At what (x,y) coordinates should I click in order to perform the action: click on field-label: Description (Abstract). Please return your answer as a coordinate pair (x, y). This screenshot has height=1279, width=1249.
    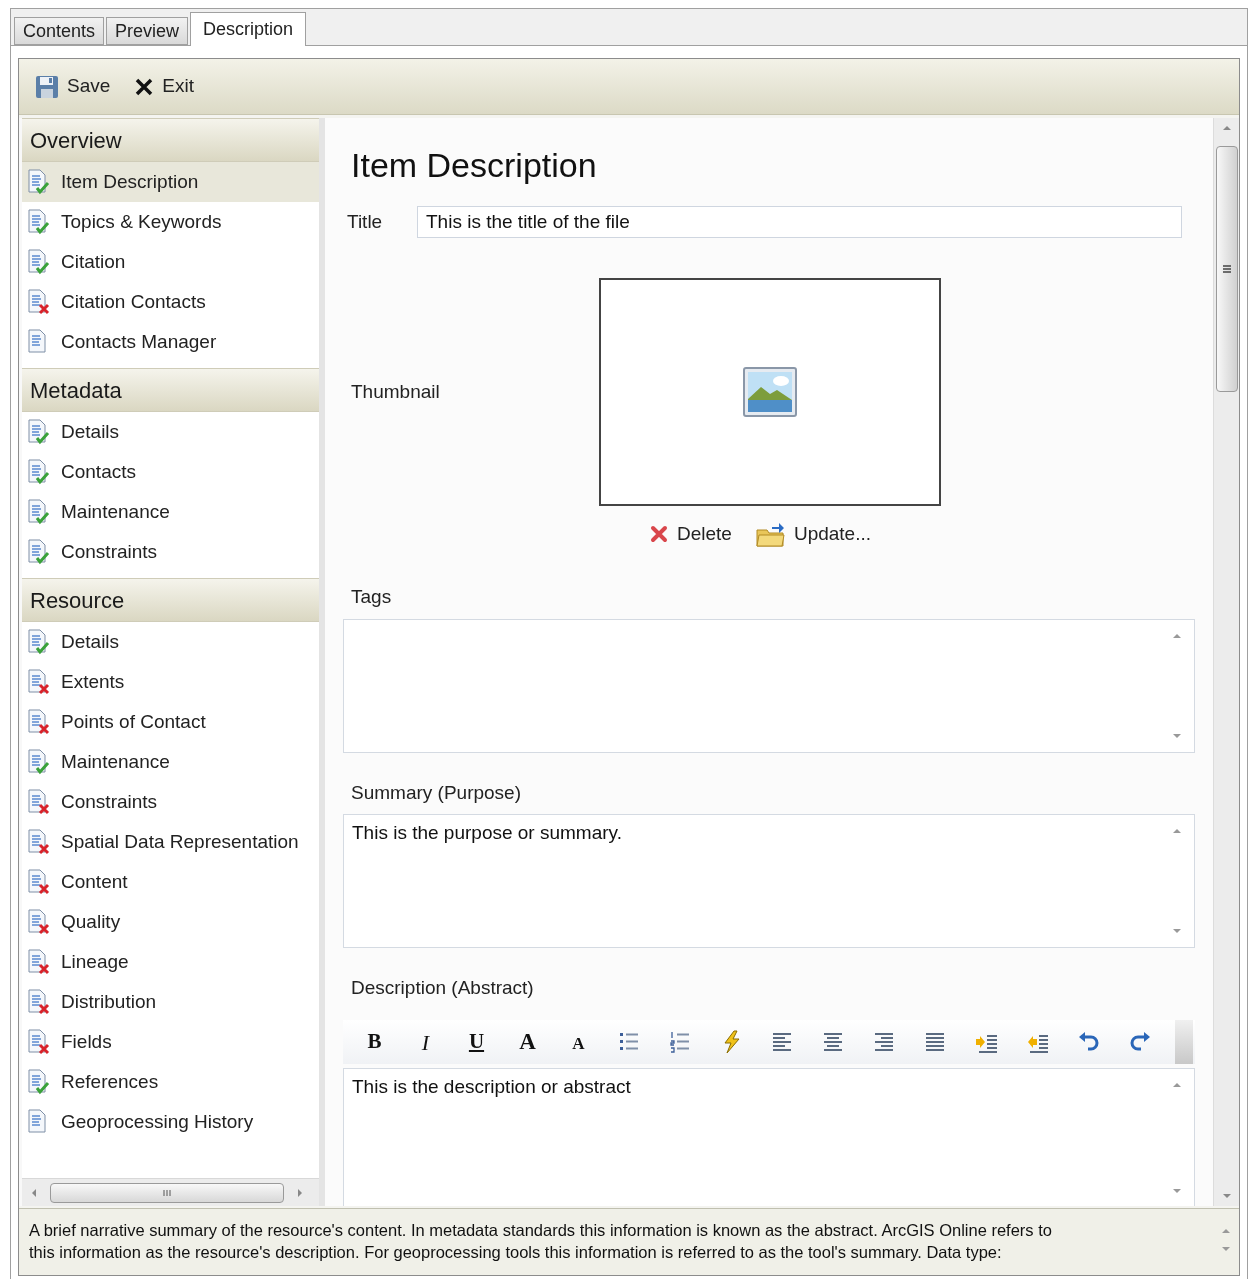
    Looking at the image, I should click on (443, 987).